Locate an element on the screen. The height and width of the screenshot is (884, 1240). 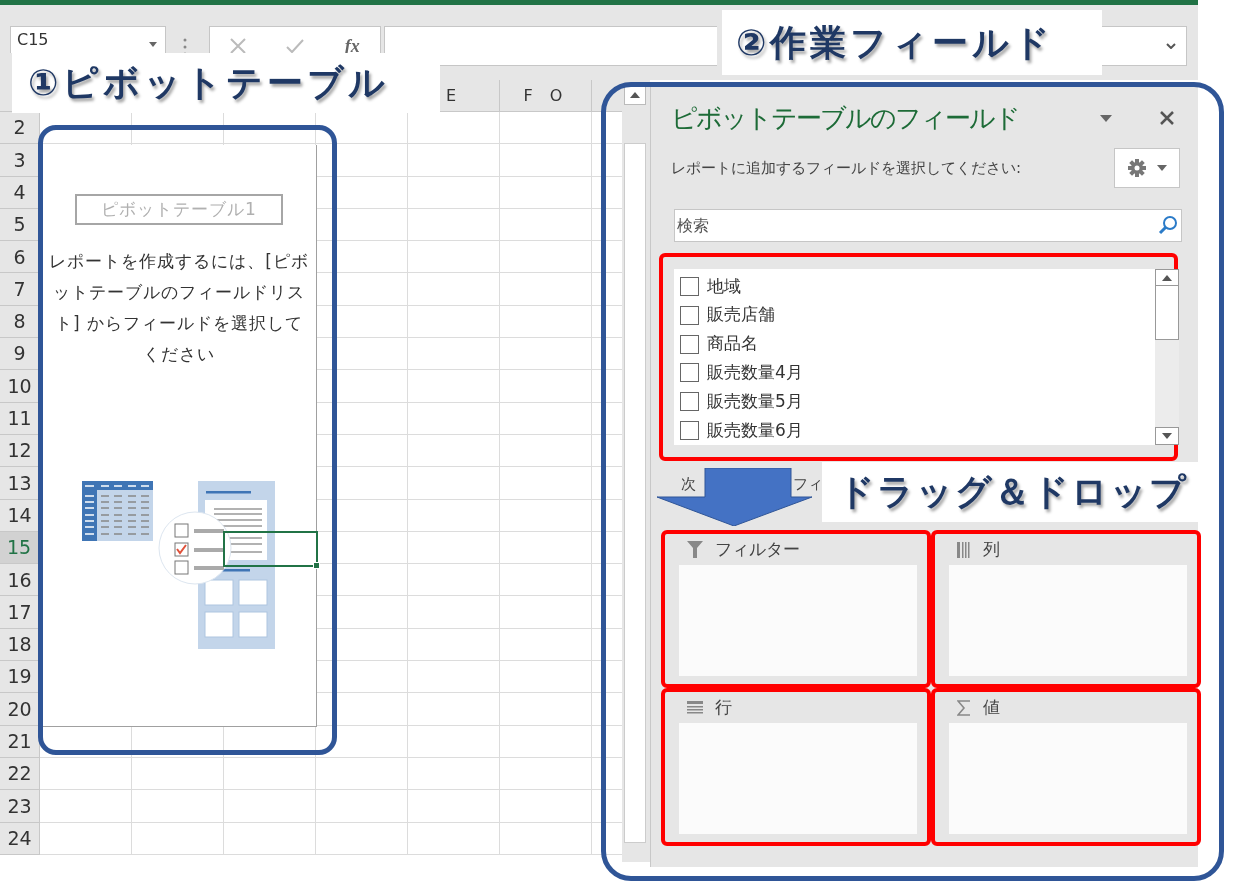
row-header: 10 is located at coordinates (20, 386).